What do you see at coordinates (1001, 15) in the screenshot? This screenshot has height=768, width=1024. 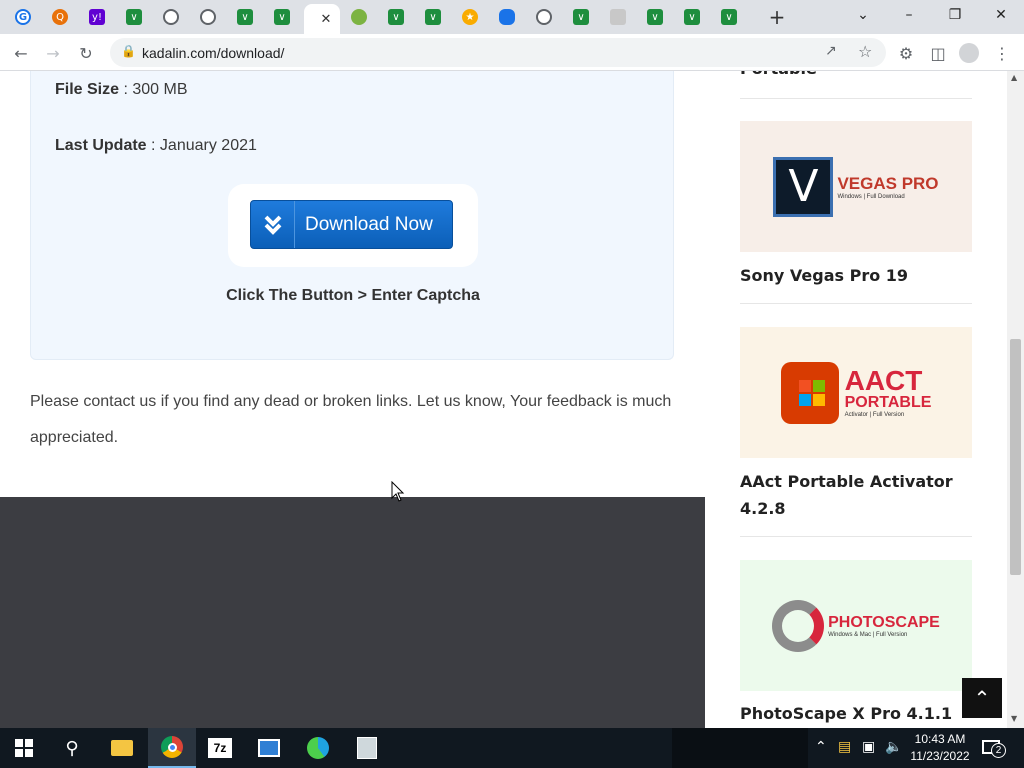 I see `close-window-icon: ✕` at bounding box center [1001, 15].